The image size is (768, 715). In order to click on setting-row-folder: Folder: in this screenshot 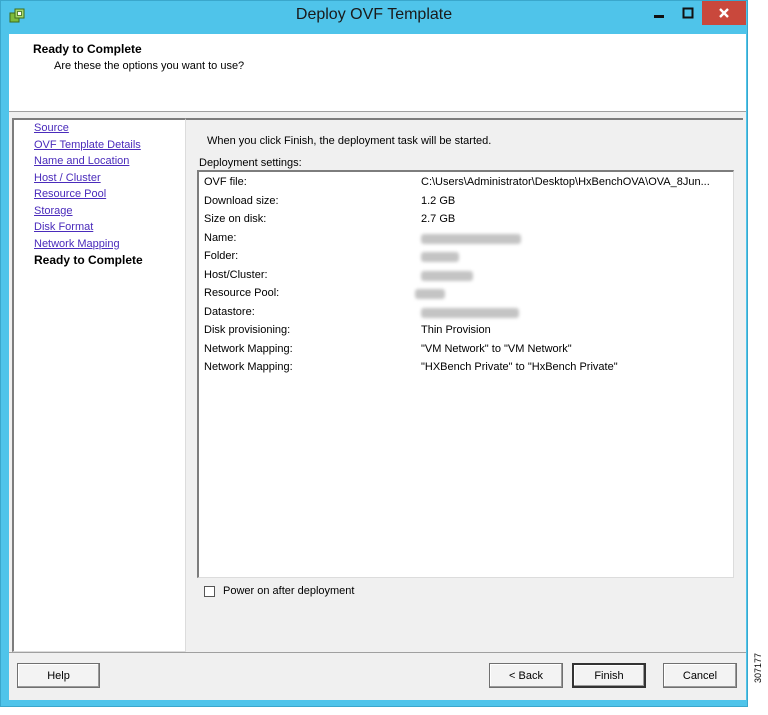, I will do `click(464, 257)`.